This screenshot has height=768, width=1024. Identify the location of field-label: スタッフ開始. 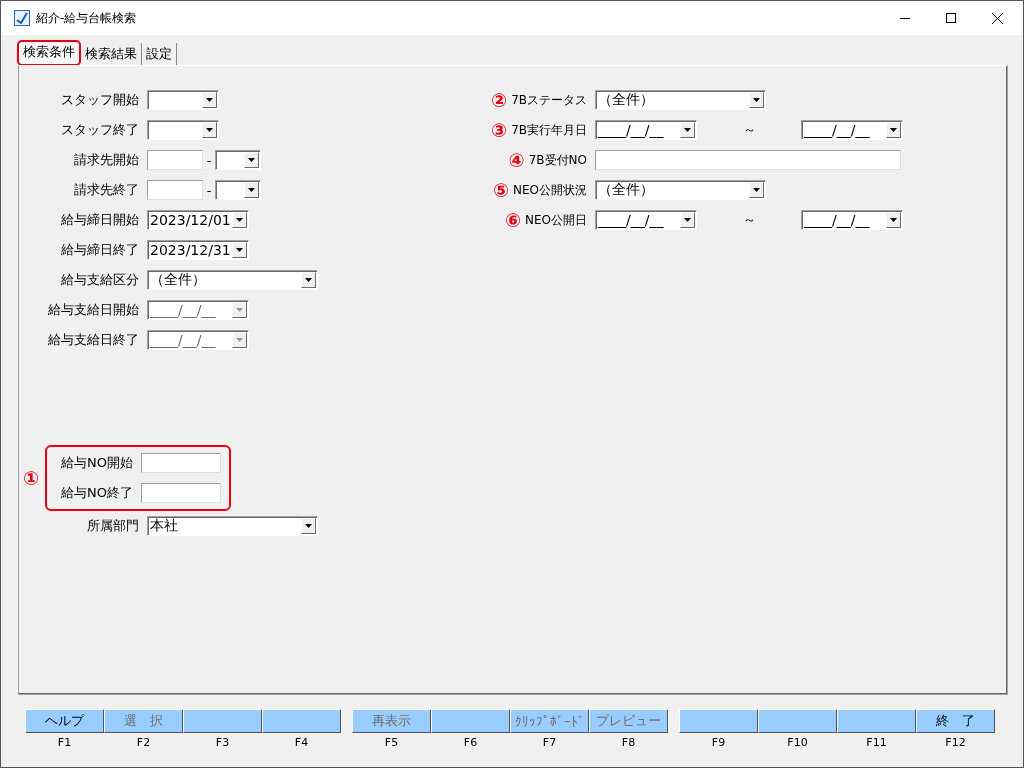
(99, 100).